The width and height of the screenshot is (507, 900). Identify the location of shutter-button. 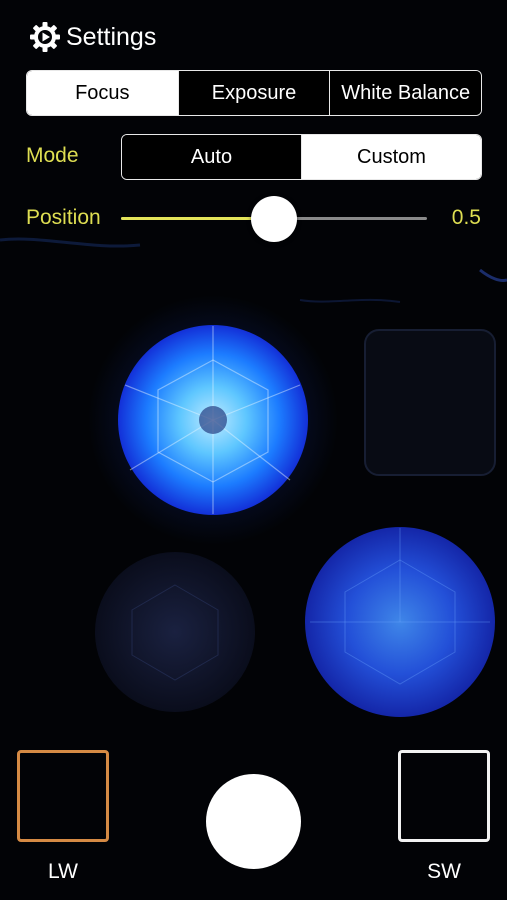
(253, 821).